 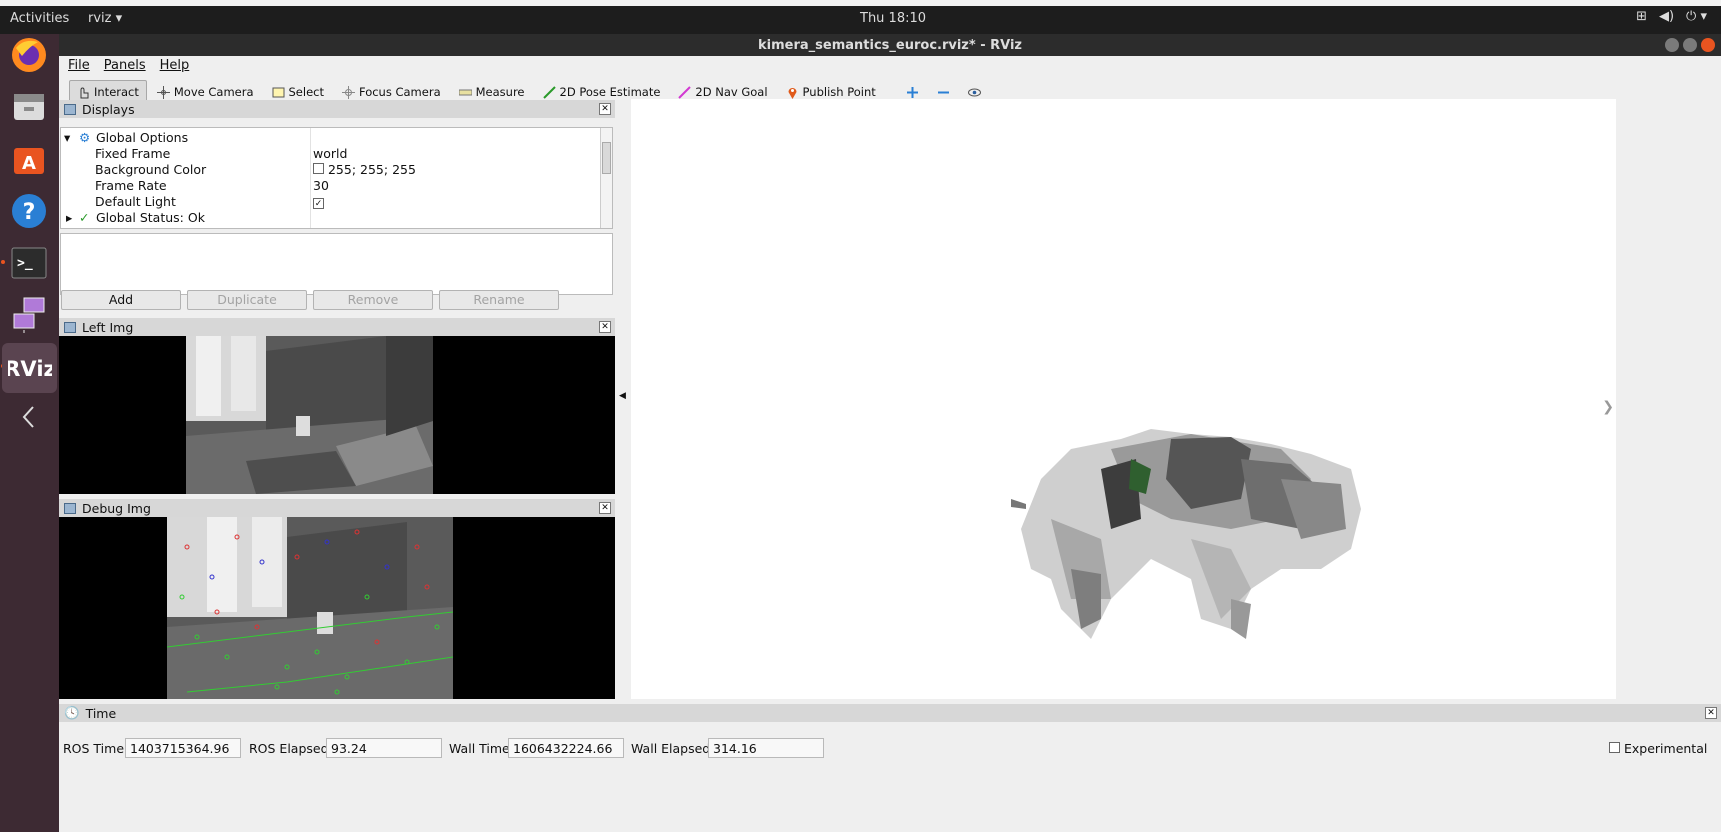 What do you see at coordinates (384, 748) in the screenshot?
I see `ros-elapsed-field: 93.24` at bounding box center [384, 748].